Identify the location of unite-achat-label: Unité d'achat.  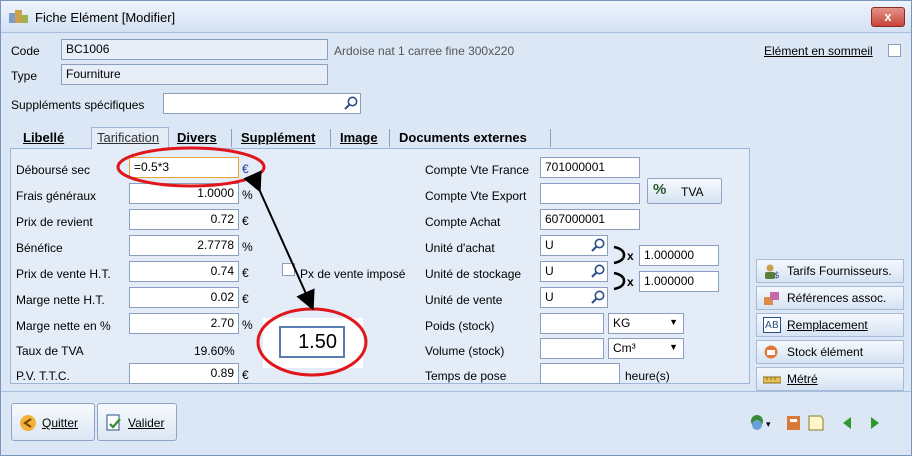
(460, 248).